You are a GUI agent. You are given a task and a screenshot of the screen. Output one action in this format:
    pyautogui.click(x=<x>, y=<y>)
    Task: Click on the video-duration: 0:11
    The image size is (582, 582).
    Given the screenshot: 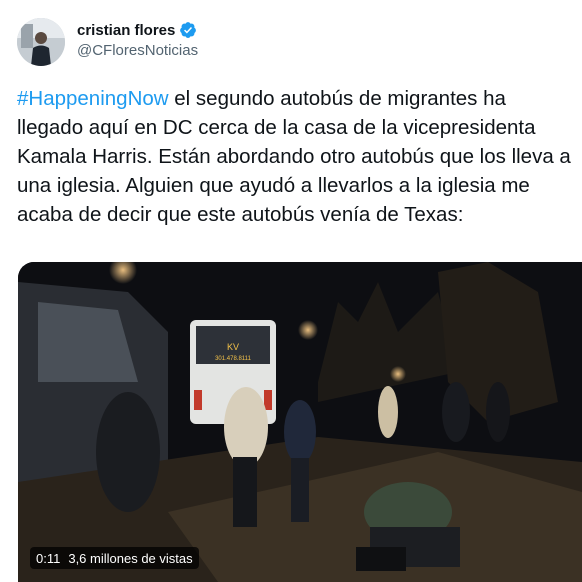 What is the action you would take?
    pyautogui.click(x=48, y=558)
    